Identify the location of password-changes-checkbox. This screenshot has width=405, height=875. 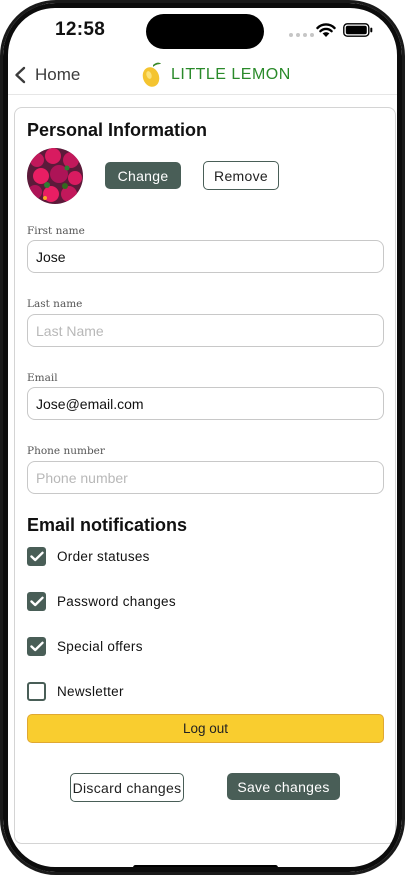
(36, 601).